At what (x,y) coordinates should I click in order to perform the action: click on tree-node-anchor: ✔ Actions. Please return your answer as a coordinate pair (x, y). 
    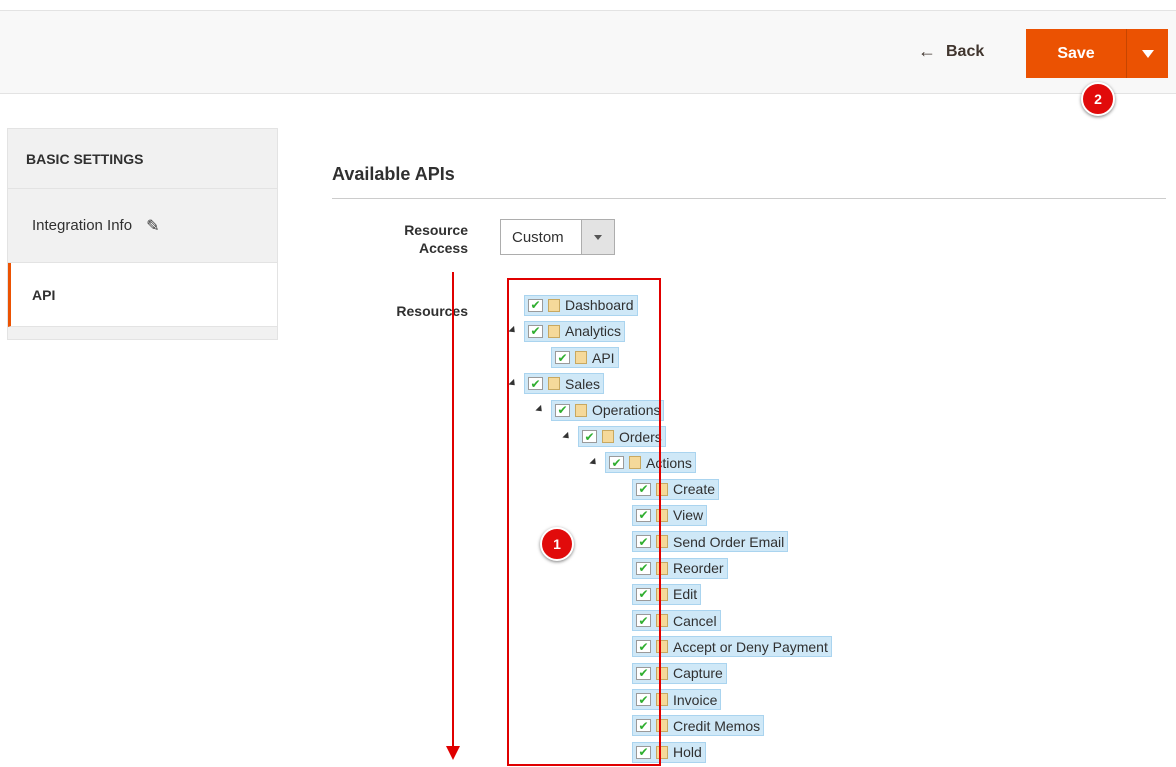
    Looking at the image, I should click on (650, 463).